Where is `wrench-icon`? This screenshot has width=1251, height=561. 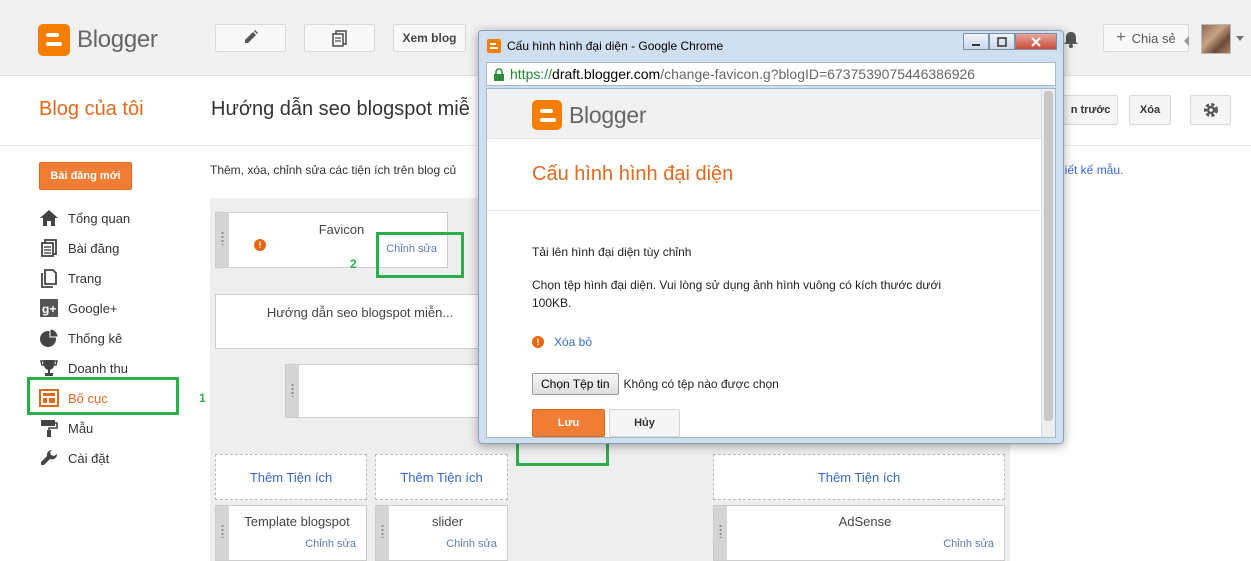 wrench-icon is located at coordinates (49, 457).